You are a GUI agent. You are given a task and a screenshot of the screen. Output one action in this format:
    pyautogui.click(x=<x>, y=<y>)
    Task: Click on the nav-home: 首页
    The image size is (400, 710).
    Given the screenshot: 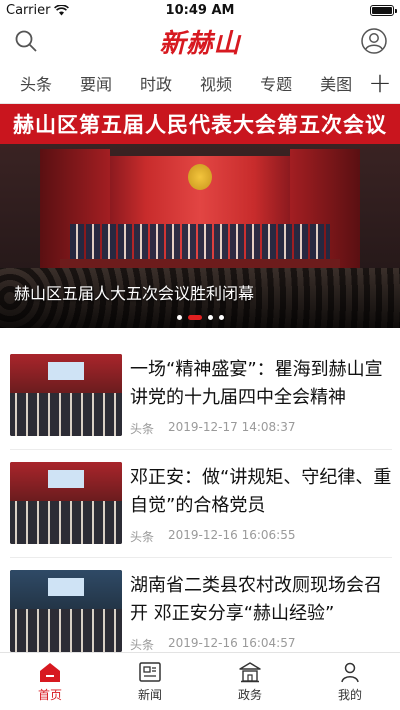 What is the action you would take?
    pyautogui.click(x=50, y=681)
    